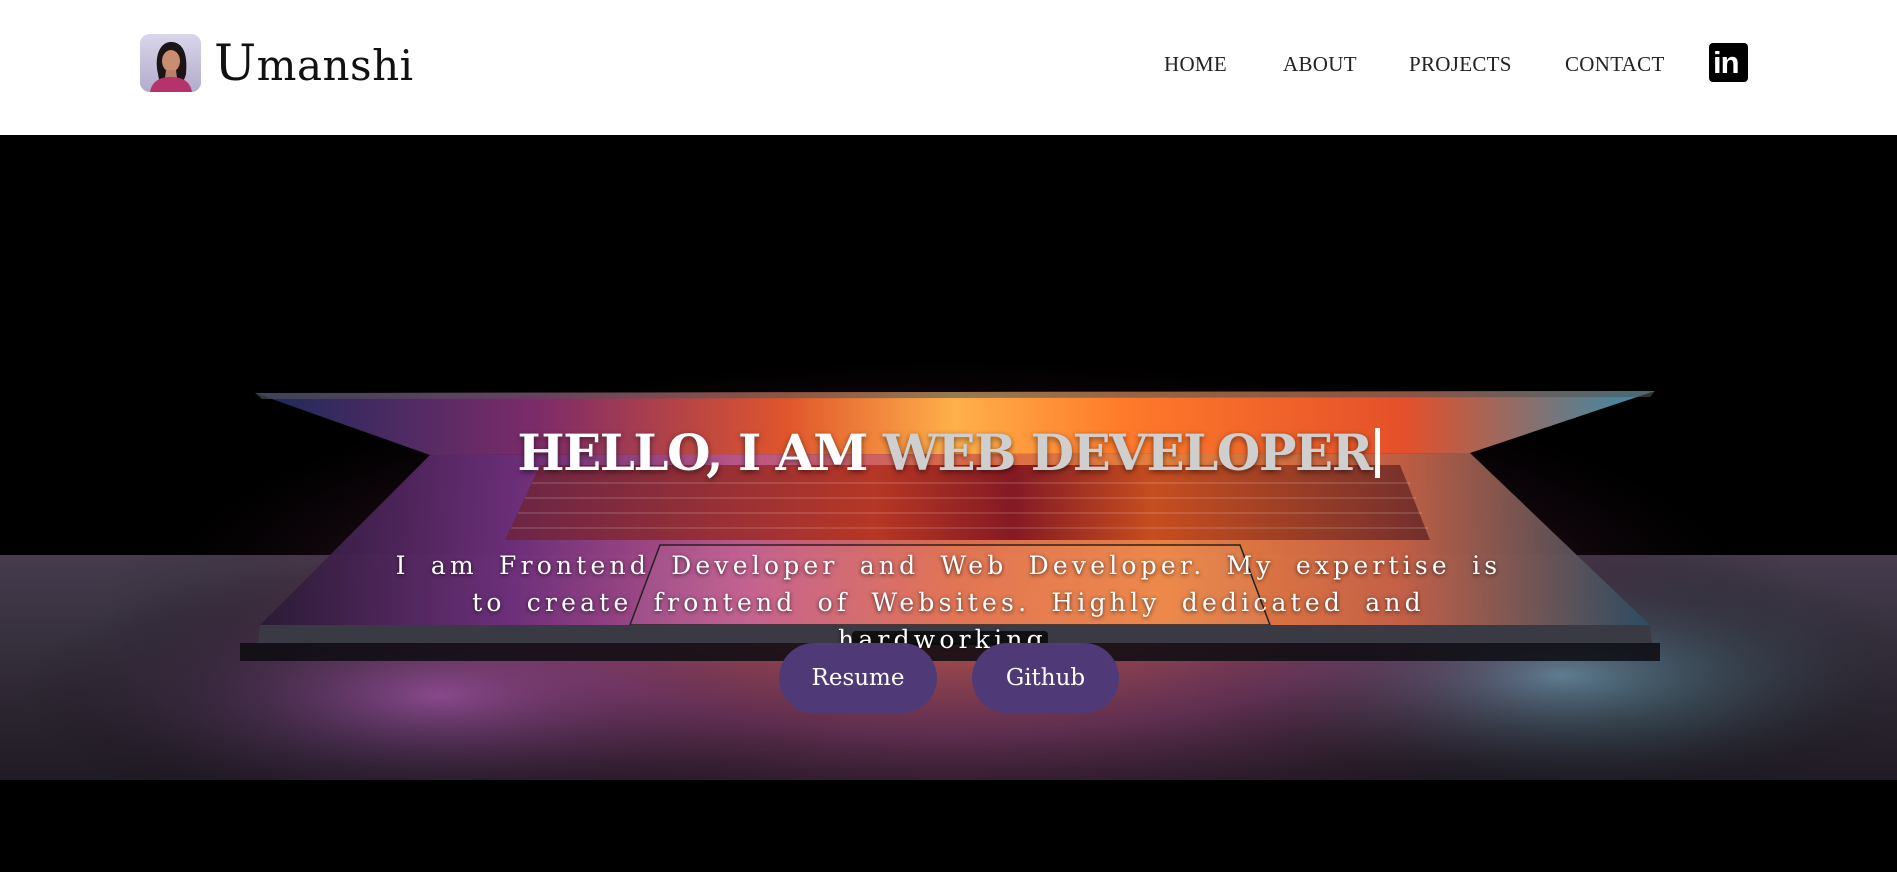 This screenshot has height=872, width=1897. What do you see at coordinates (235, 63) in the screenshot?
I see `brand-initial: U` at bounding box center [235, 63].